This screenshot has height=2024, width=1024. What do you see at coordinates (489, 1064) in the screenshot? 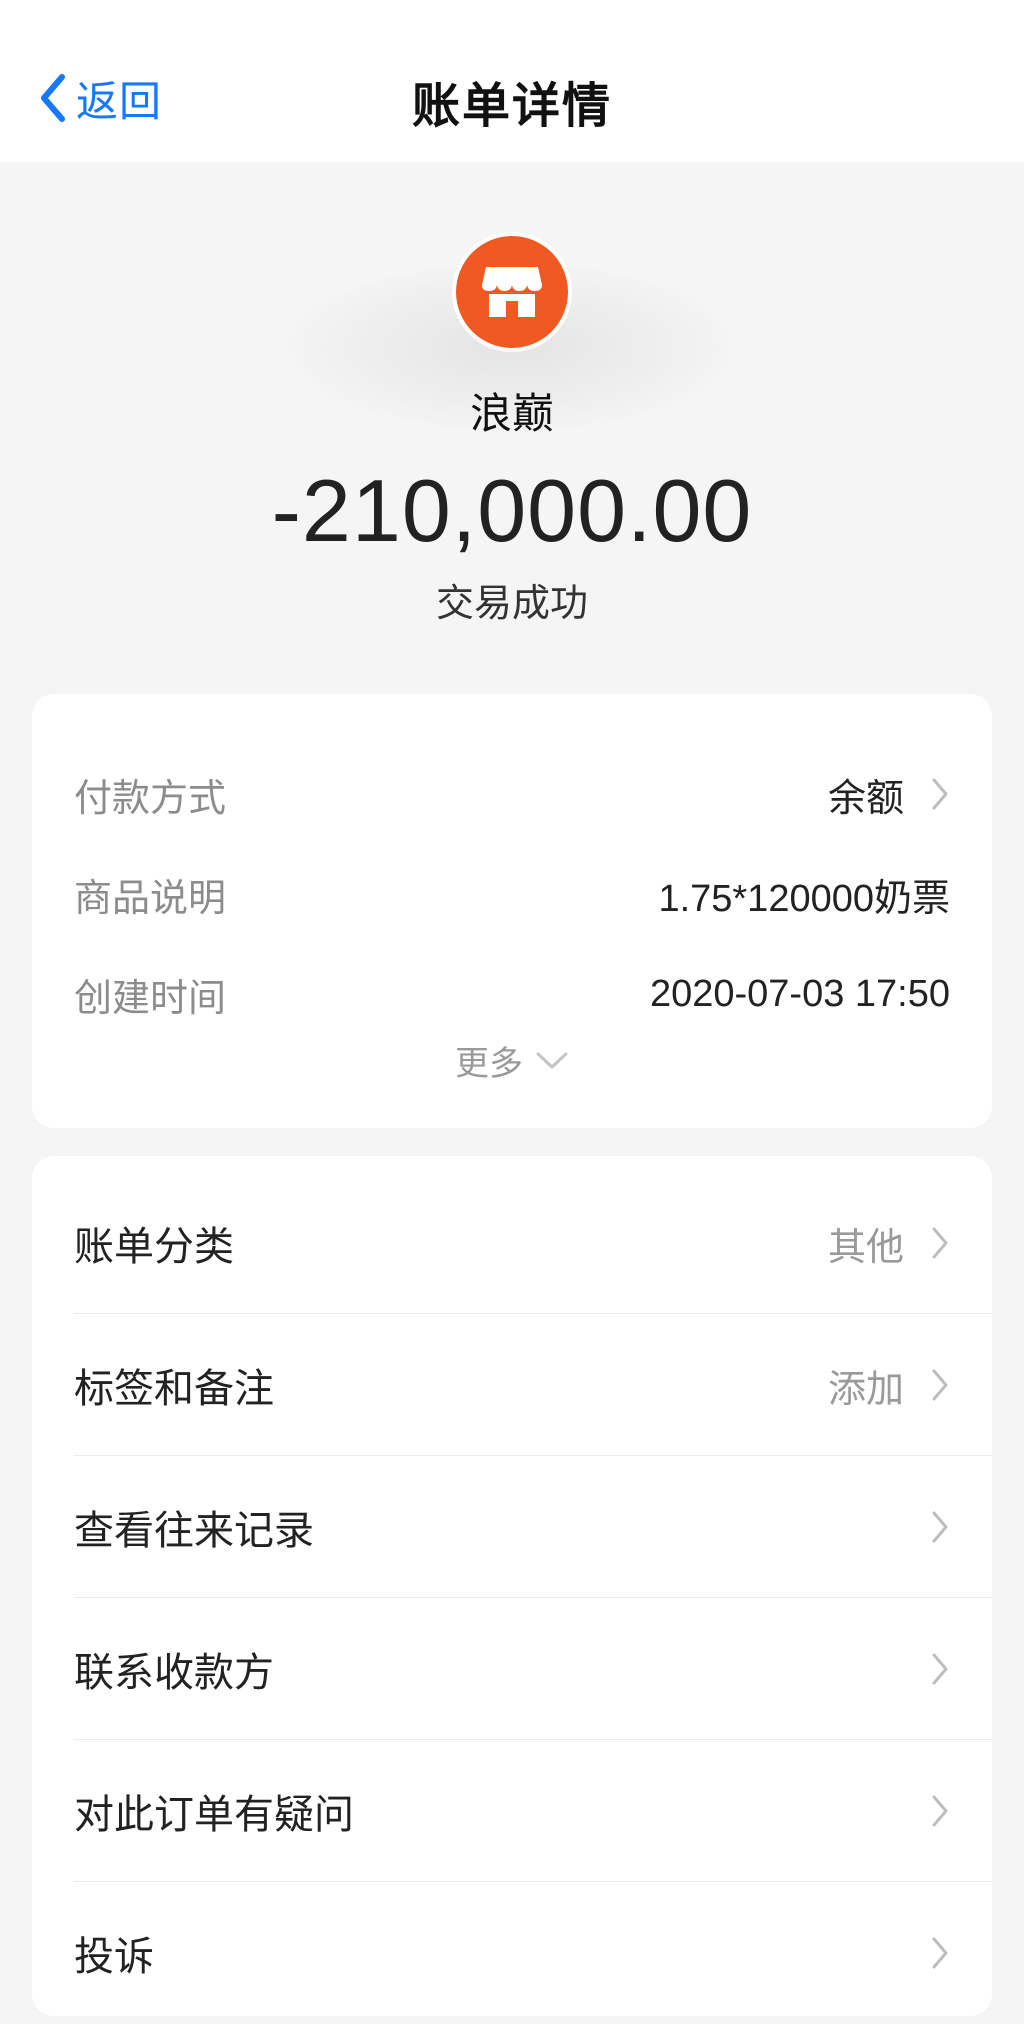
I see `more-label: 更多` at bounding box center [489, 1064].